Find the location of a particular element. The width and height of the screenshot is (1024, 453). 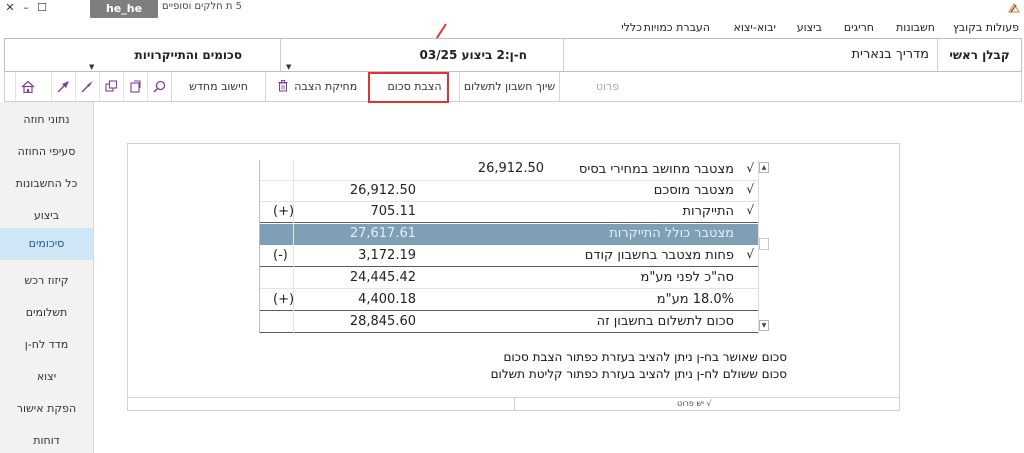

row-value: 26,912.50 is located at coordinates (382, 190).